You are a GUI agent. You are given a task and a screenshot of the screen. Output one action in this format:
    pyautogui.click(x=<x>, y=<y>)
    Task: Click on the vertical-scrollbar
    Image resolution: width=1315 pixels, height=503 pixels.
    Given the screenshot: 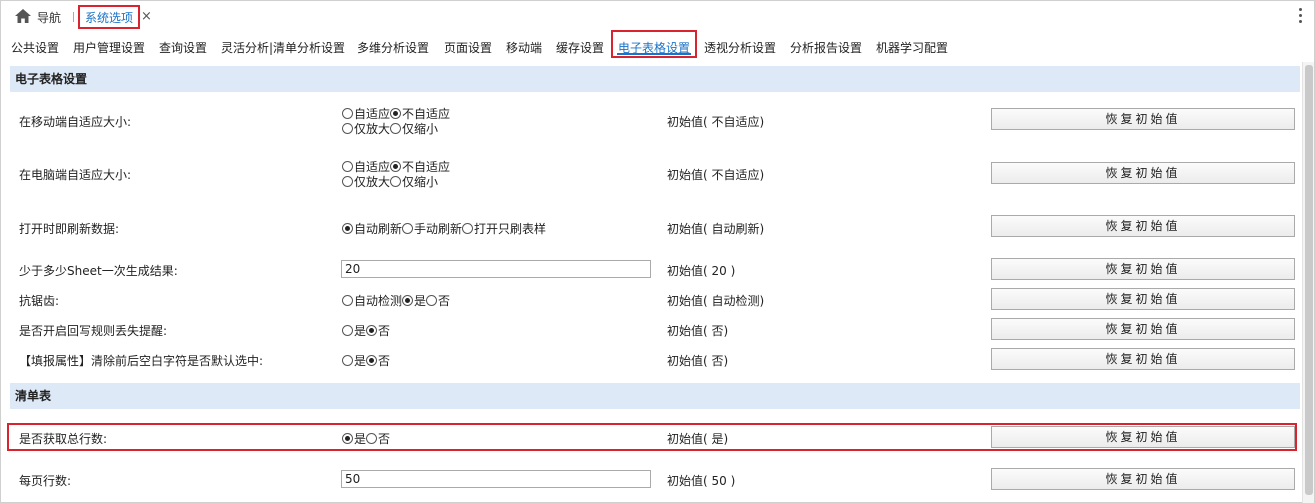 What is the action you would take?
    pyautogui.click(x=1308, y=282)
    